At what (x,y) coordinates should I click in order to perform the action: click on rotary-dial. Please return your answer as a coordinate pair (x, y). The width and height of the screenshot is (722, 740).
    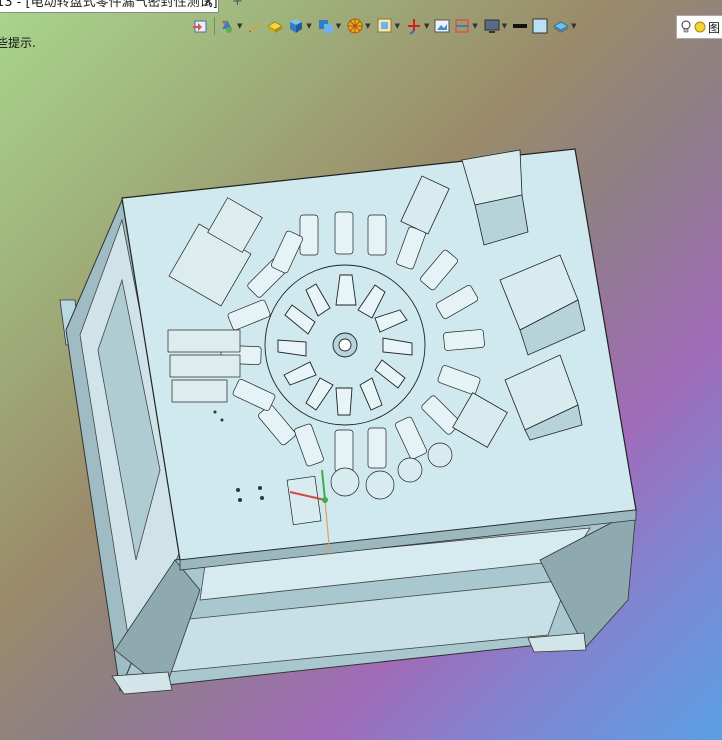
    Looking at the image, I should click on (345, 345).